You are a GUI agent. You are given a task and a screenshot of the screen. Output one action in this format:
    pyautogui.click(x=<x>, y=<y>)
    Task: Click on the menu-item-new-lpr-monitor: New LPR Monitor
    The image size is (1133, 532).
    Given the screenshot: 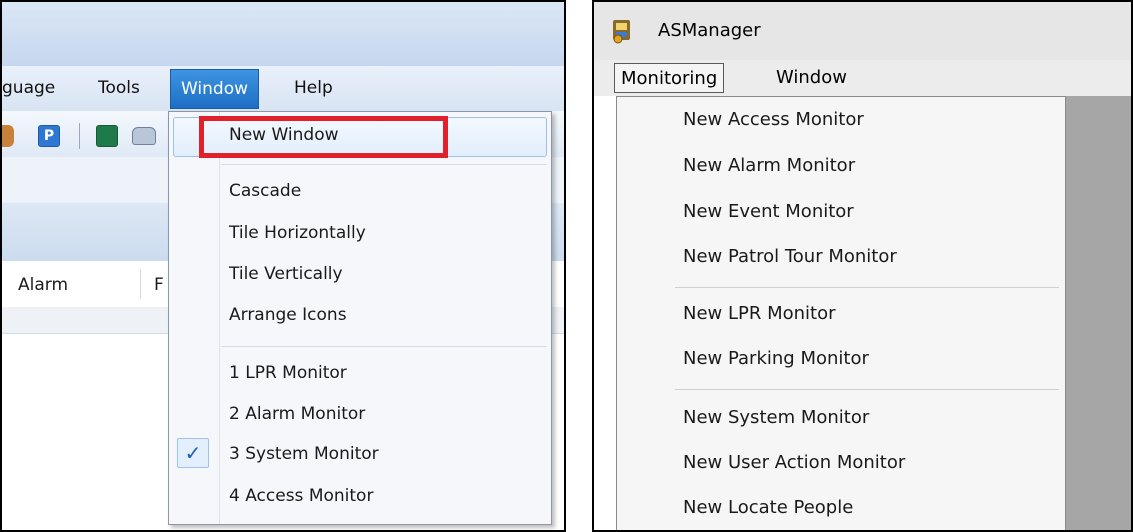 What is the action you would take?
    pyautogui.click(x=759, y=313)
    